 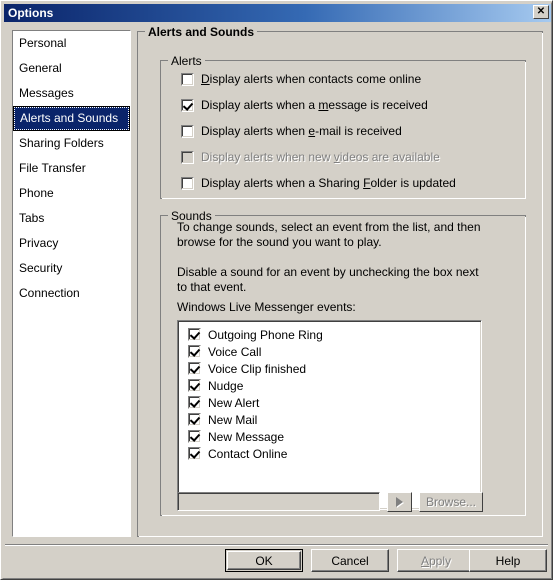 I want to click on sidebar-item-phone: Phone, so click(x=71, y=193).